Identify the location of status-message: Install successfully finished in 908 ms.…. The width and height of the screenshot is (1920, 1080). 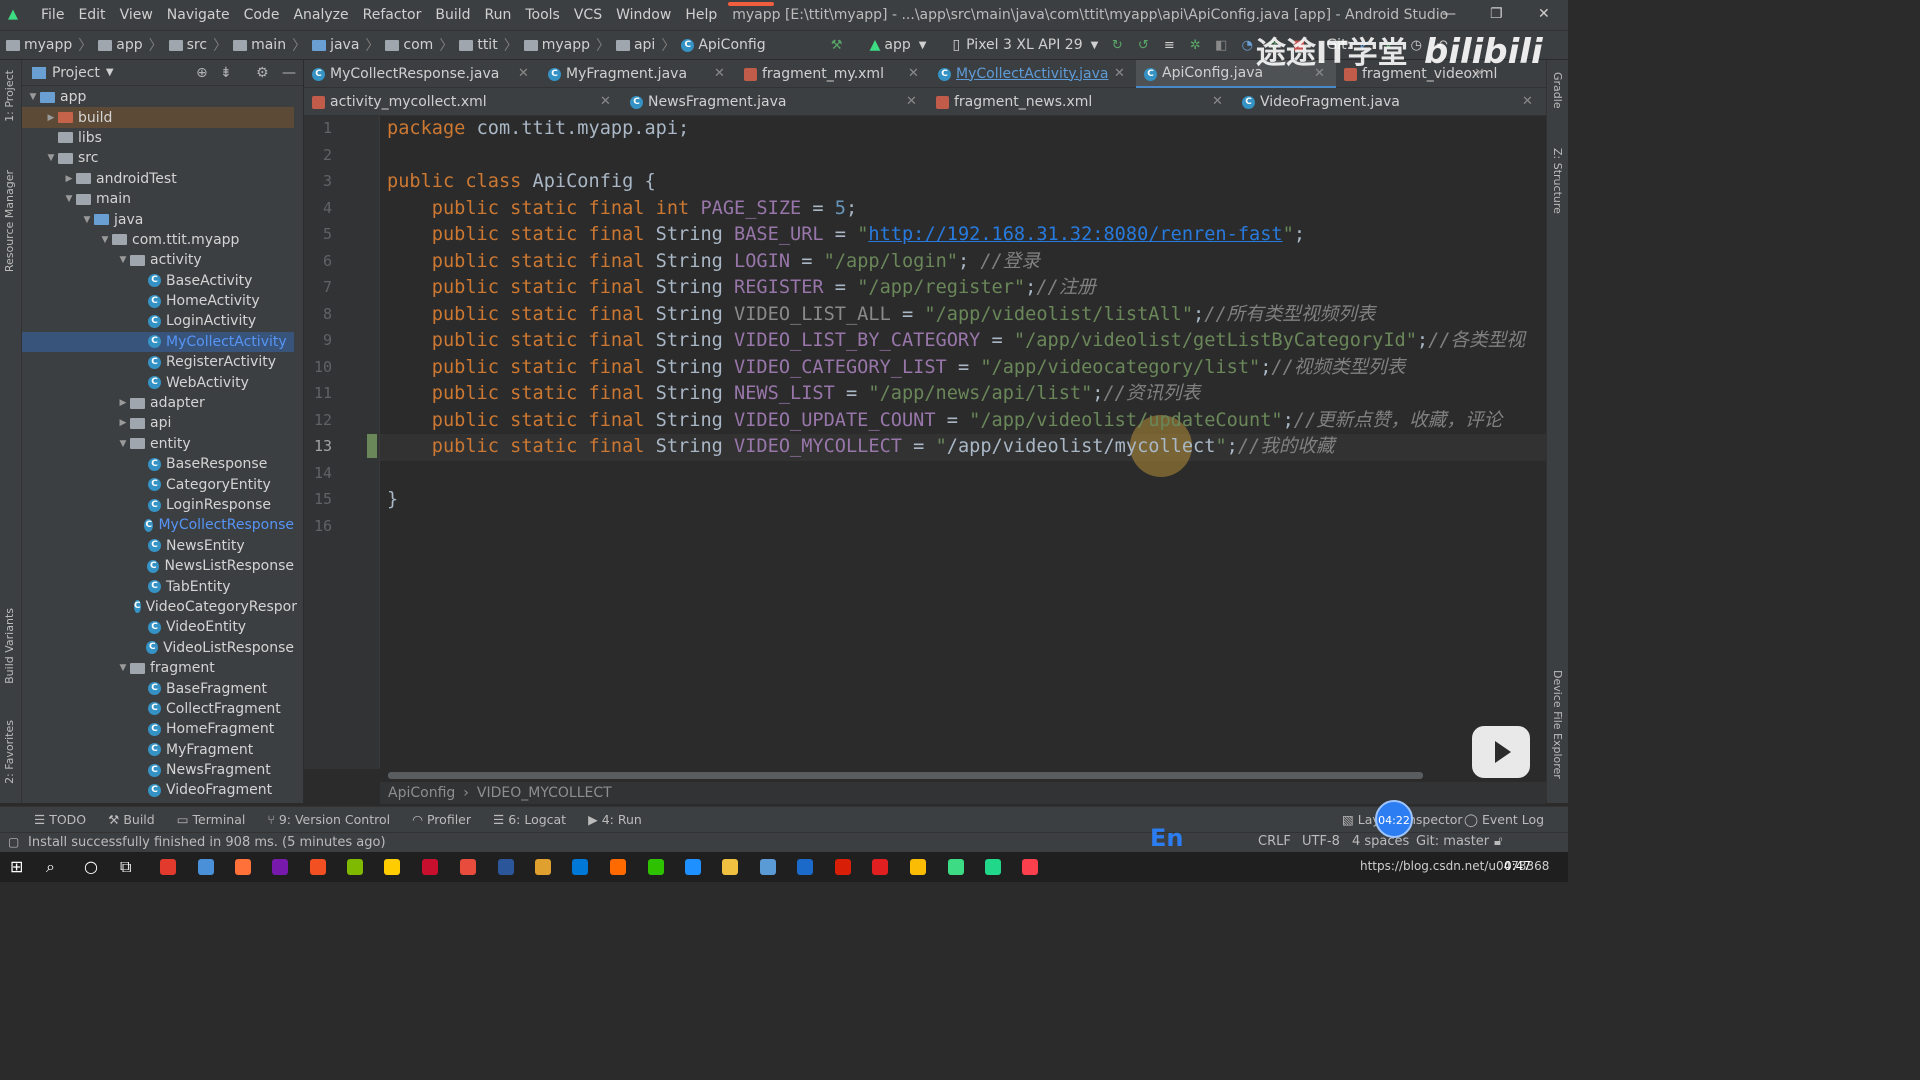
(207, 842).